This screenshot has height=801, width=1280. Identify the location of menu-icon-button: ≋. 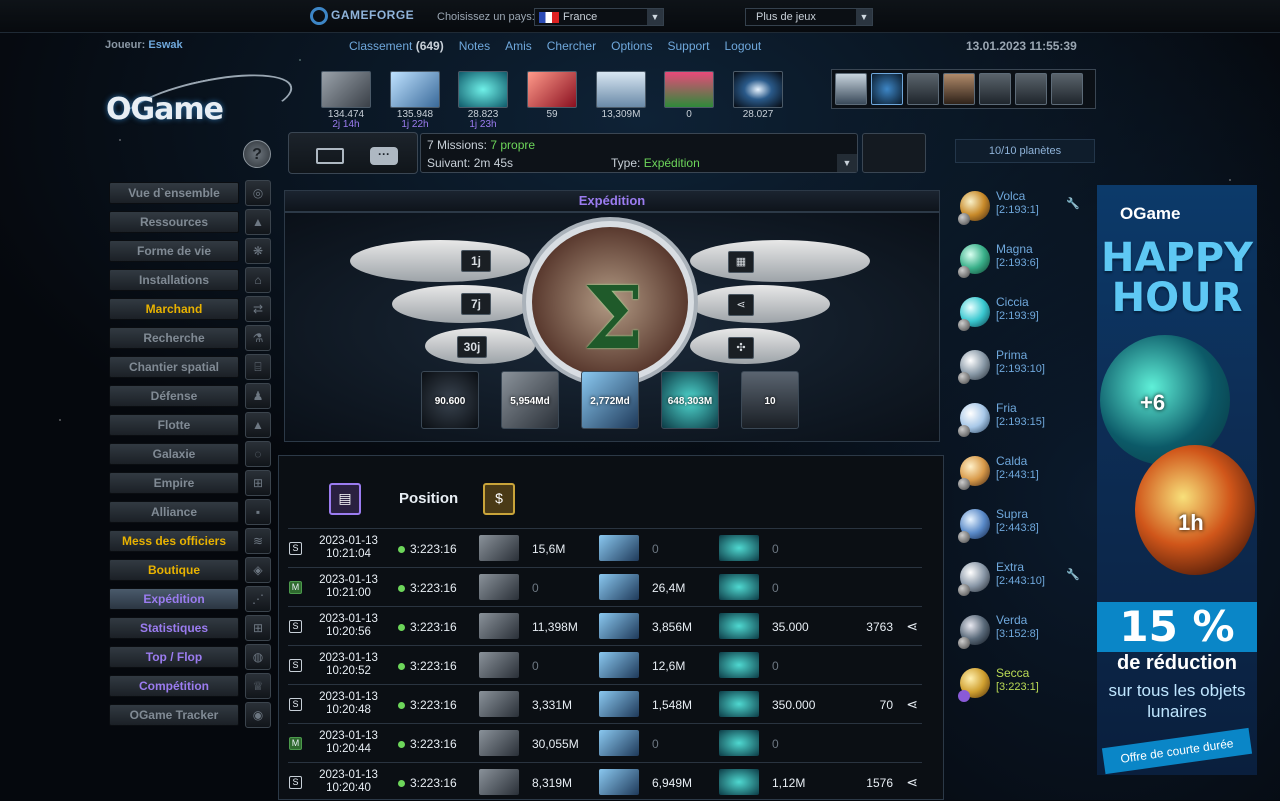
(258, 541).